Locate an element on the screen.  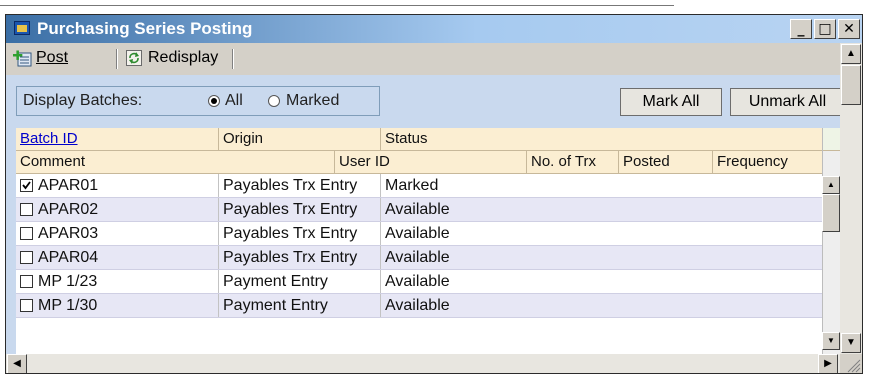
batch-id-cell: APAR01 is located at coordinates (117, 185).